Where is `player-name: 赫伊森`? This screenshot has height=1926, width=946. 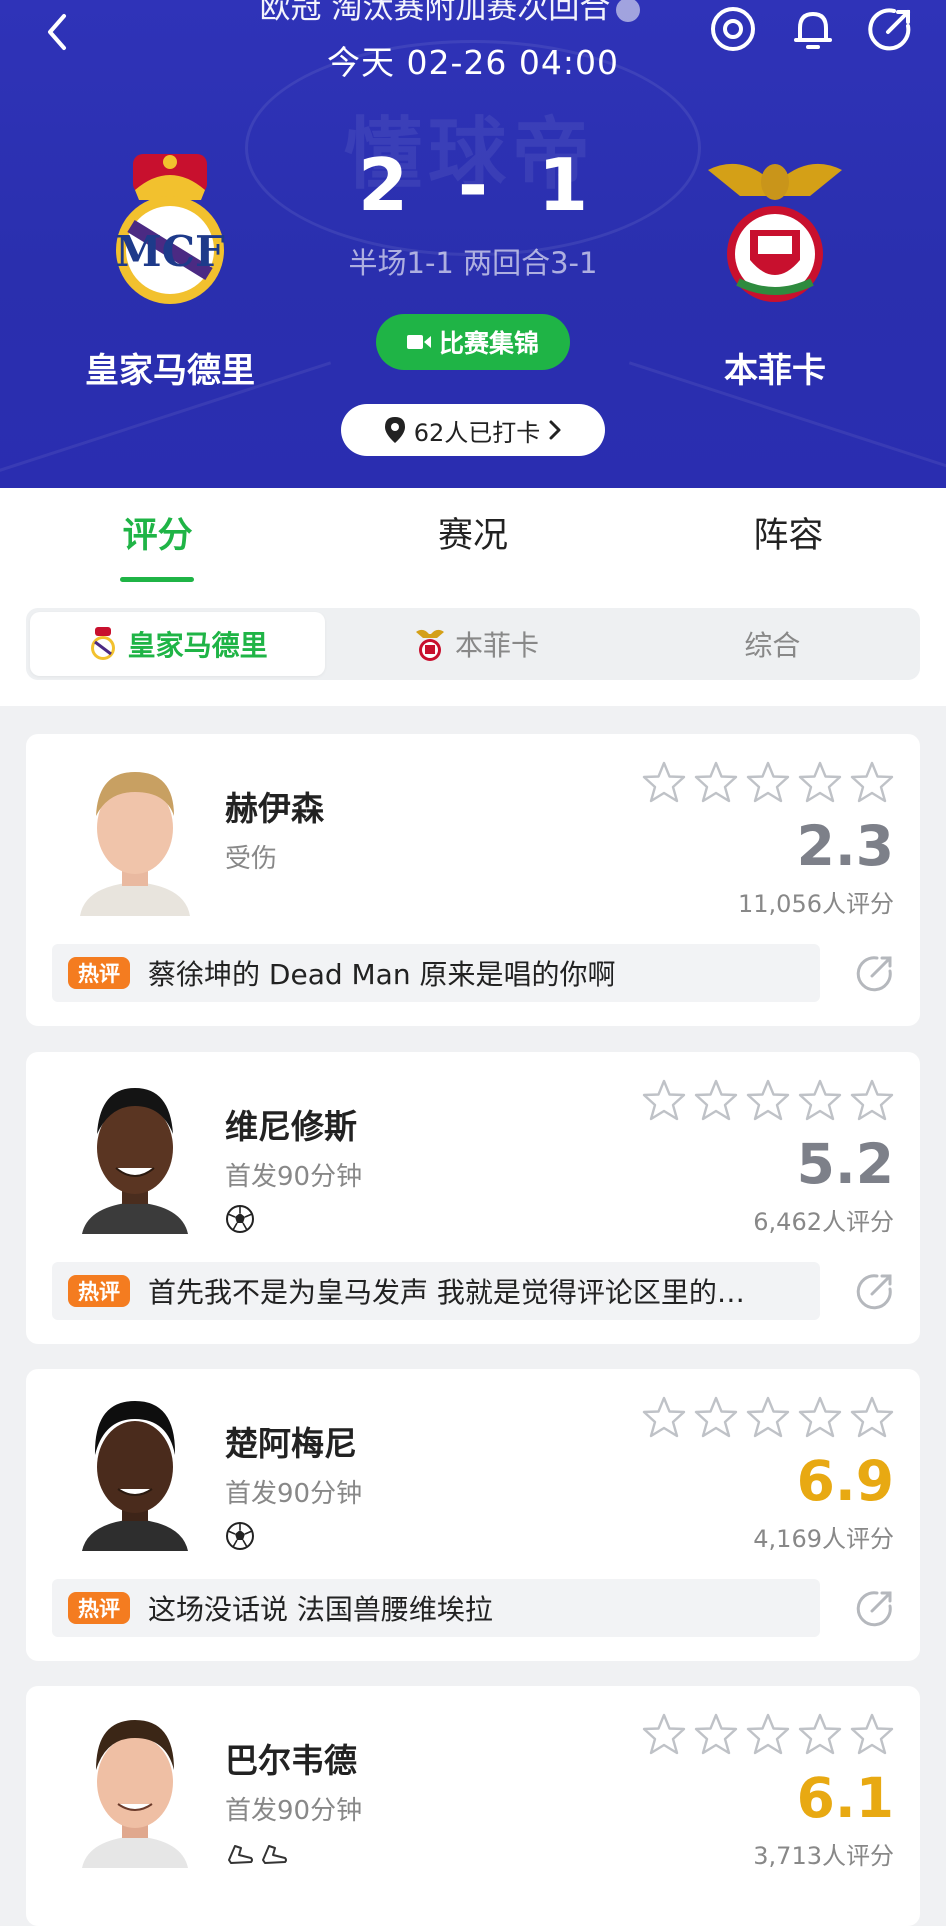
player-name: 赫伊森 is located at coordinates (274, 808).